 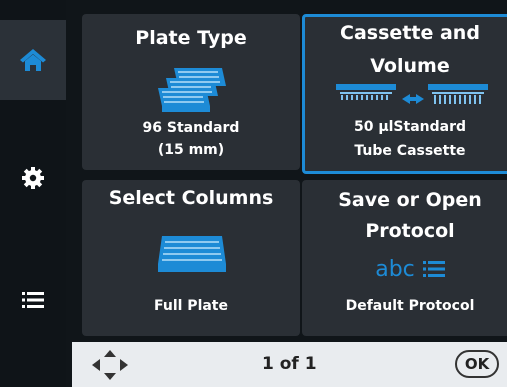 What do you see at coordinates (191, 128) in the screenshot?
I see `plate-type-value: 96 Standard` at bounding box center [191, 128].